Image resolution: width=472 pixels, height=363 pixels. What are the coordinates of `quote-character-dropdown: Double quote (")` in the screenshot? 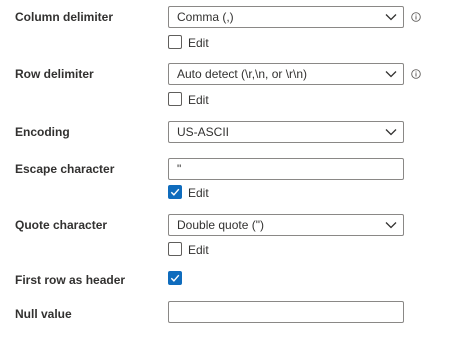 It's located at (286, 225).